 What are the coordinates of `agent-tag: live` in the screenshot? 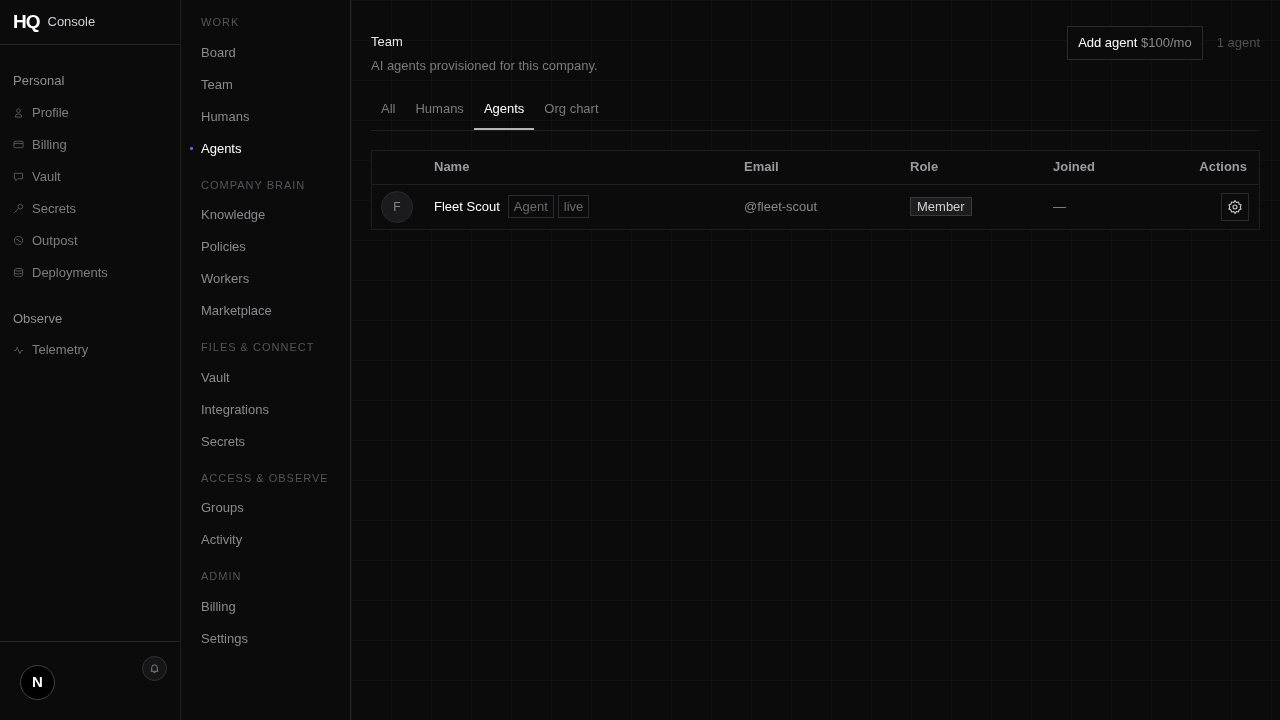 It's located at (573, 206).